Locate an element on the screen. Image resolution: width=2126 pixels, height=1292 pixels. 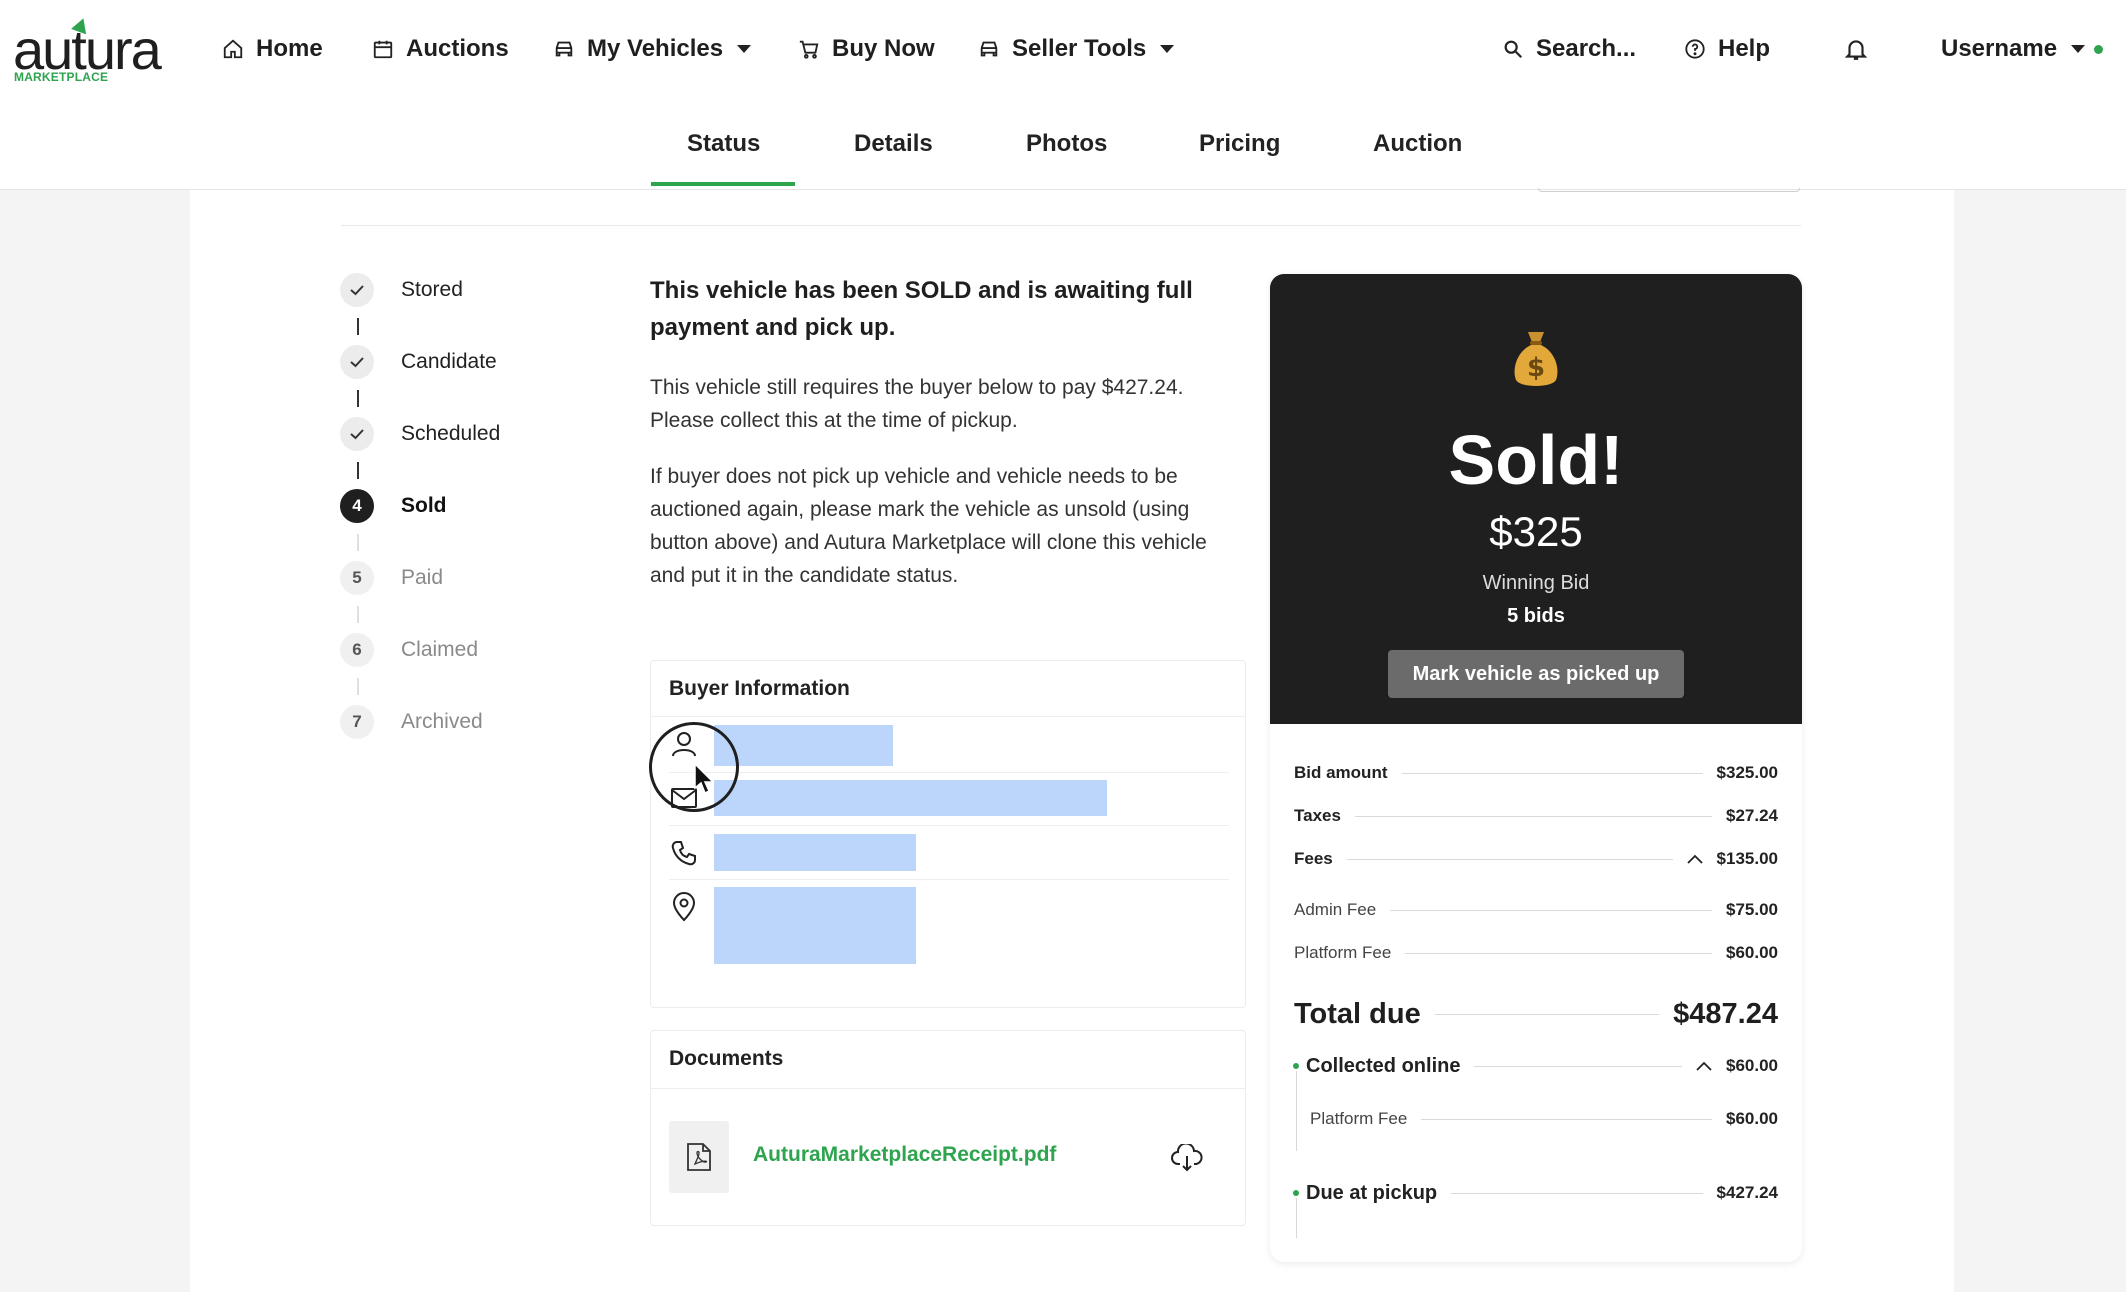
total-due-row: Total due $487.24 is located at coordinates (1536, 1014).